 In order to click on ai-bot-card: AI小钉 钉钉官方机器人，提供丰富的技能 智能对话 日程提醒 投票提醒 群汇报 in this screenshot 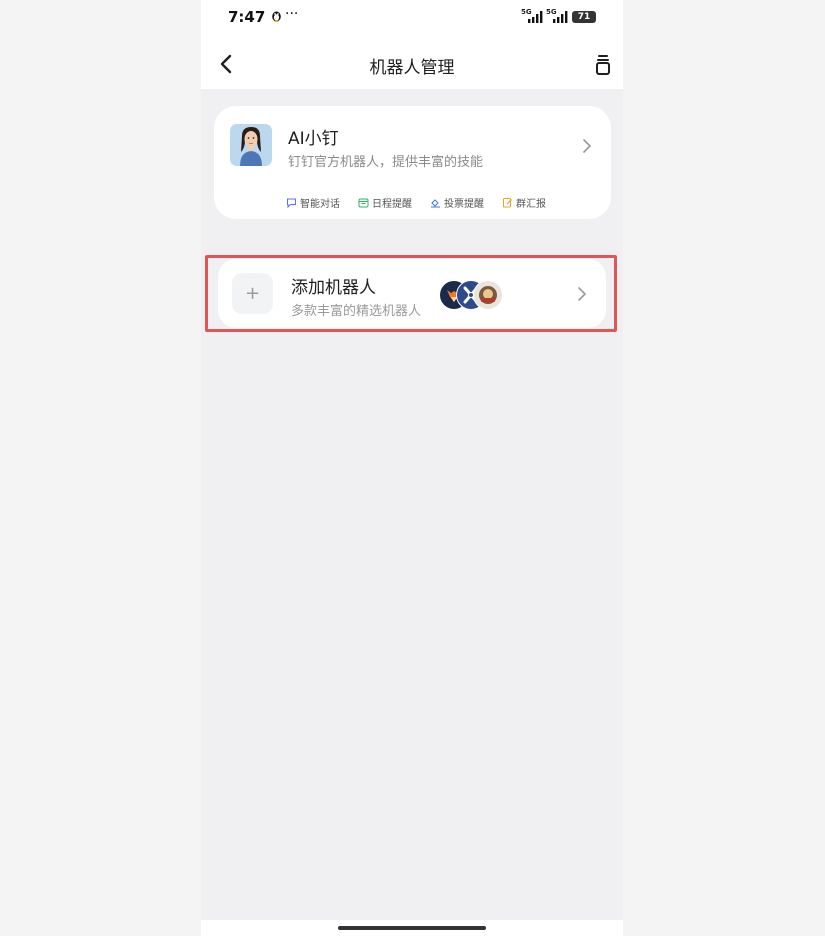, I will do `click(412, 162)`.